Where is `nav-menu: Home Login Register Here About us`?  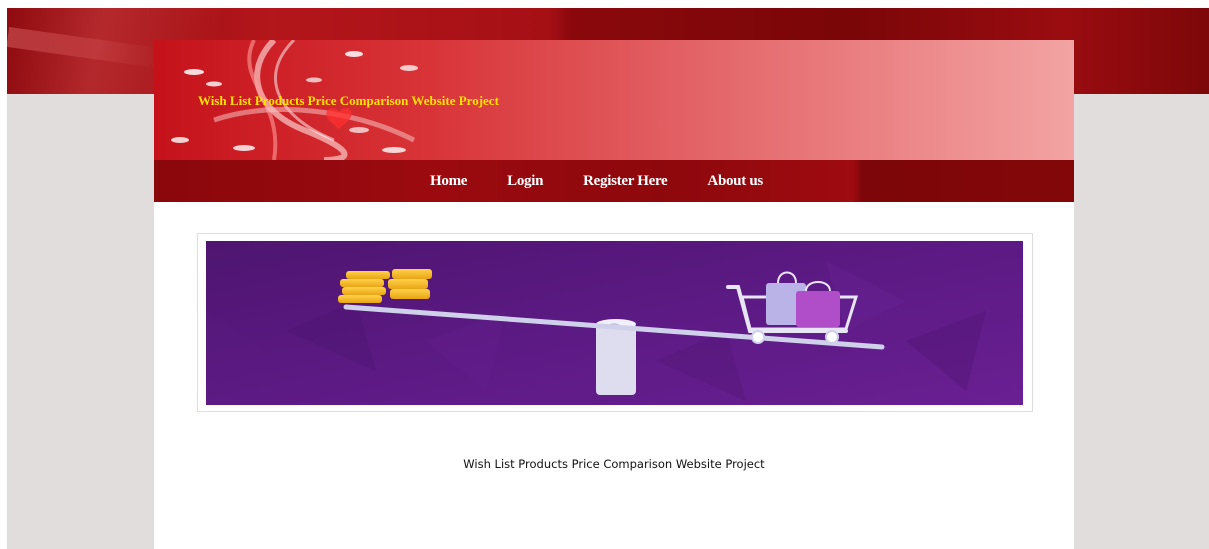 nav-menu: Home Login Register Here About us is located at coordinates (616, 181).